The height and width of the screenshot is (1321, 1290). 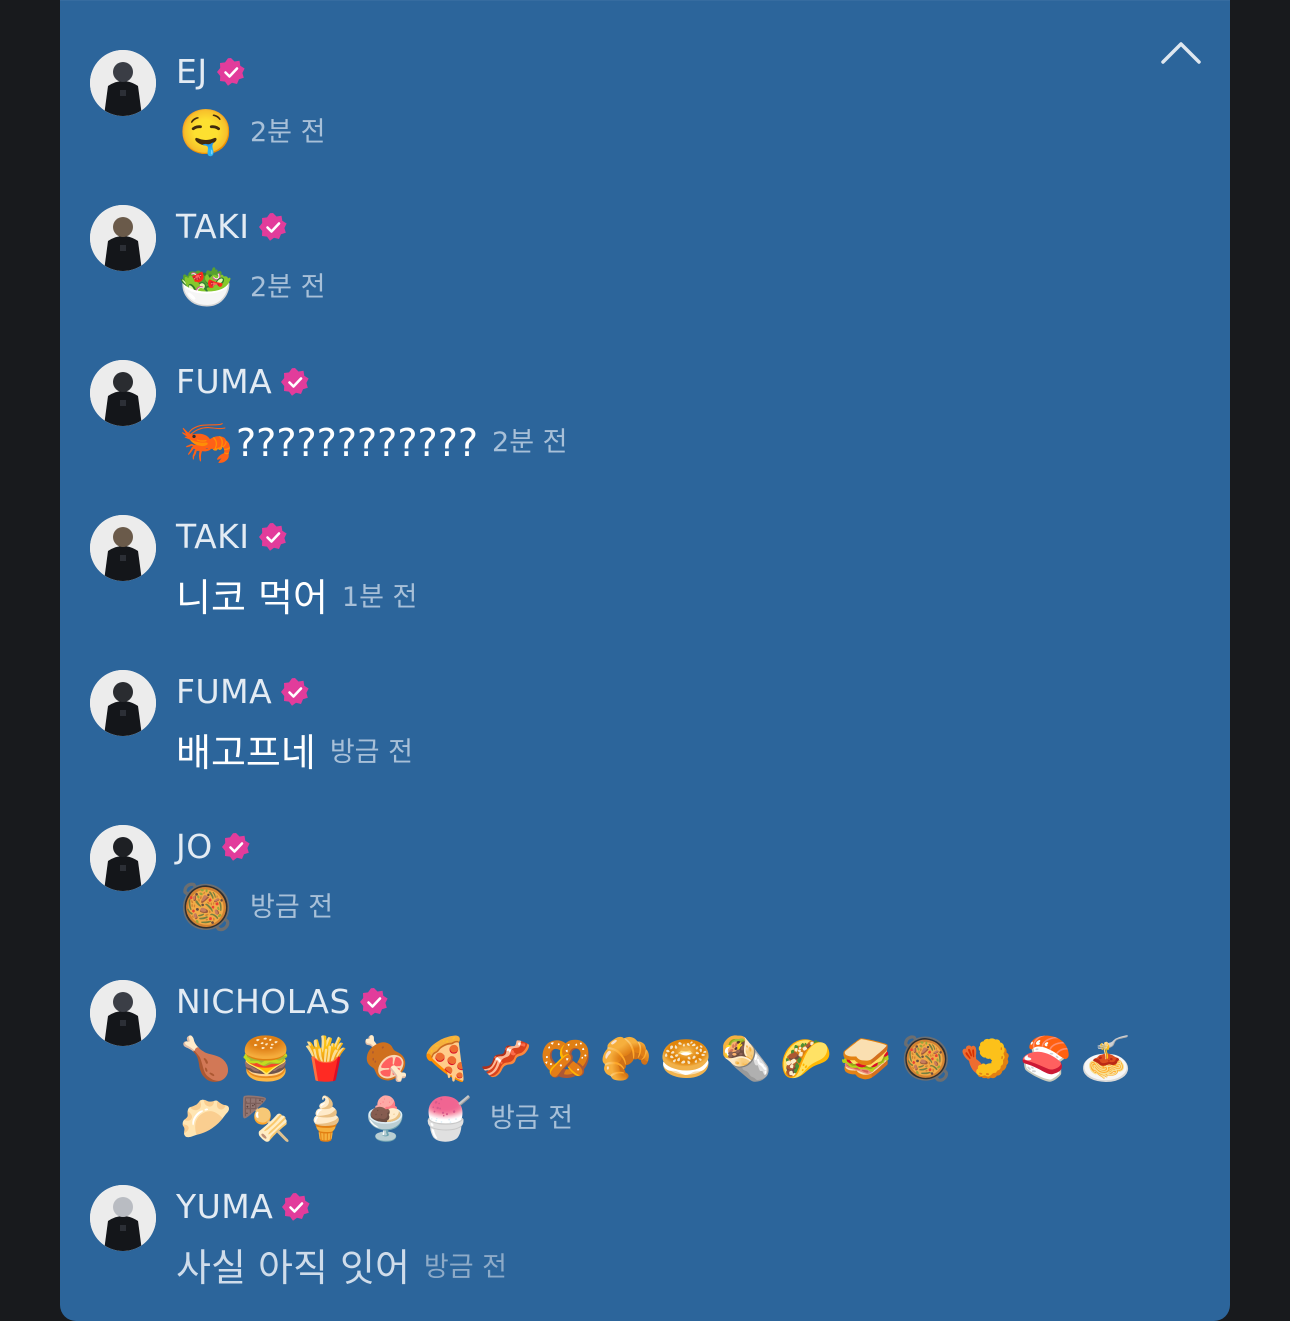 I want to click on food-emoji: 🍢, so click(x=266, y=1118).